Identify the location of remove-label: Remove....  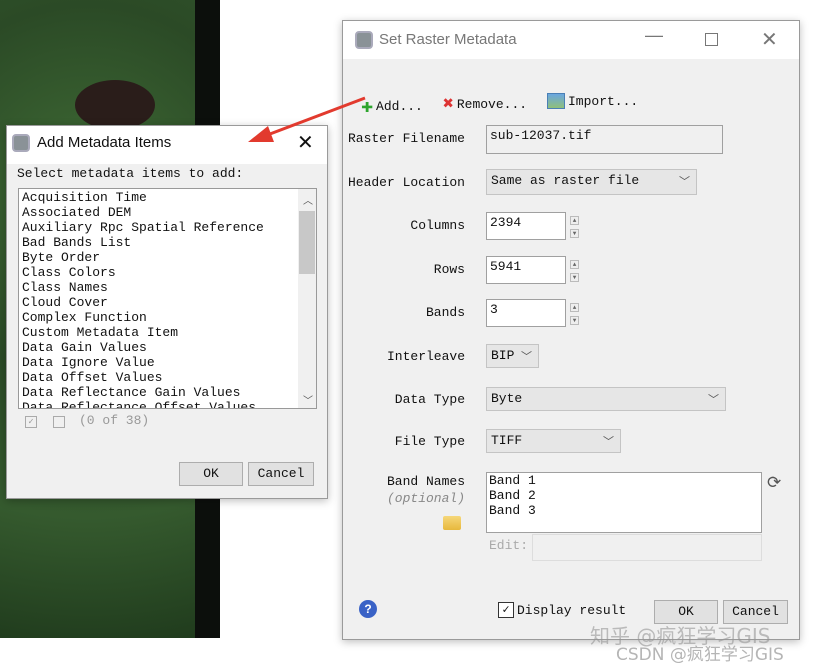
(492, 104).